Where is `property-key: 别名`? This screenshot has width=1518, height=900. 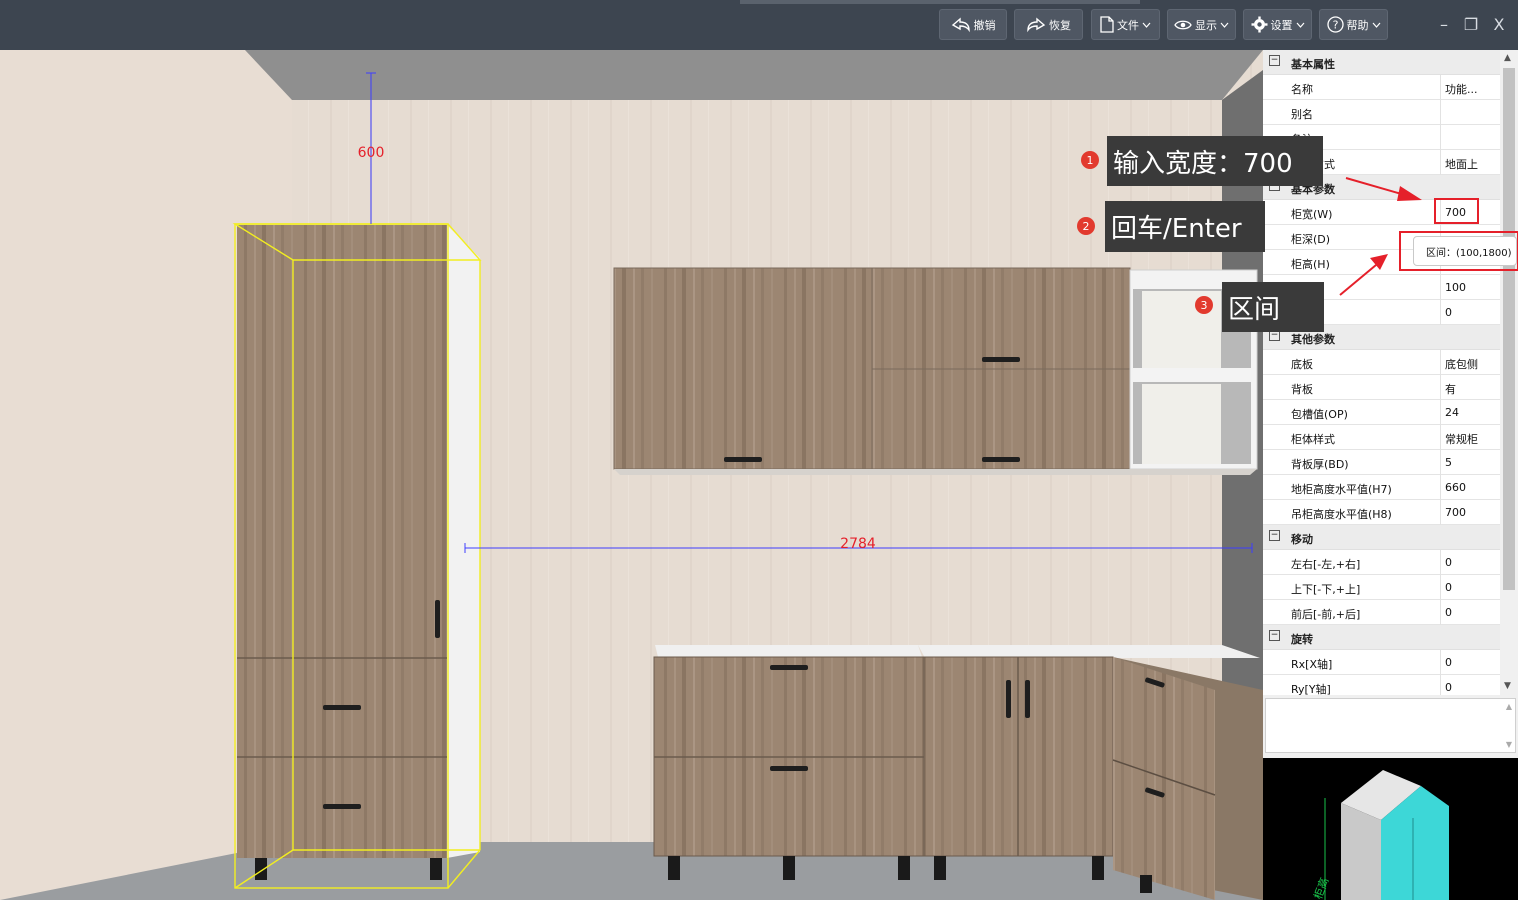
property-key: 别名 is located at coordinates (1302, 114).